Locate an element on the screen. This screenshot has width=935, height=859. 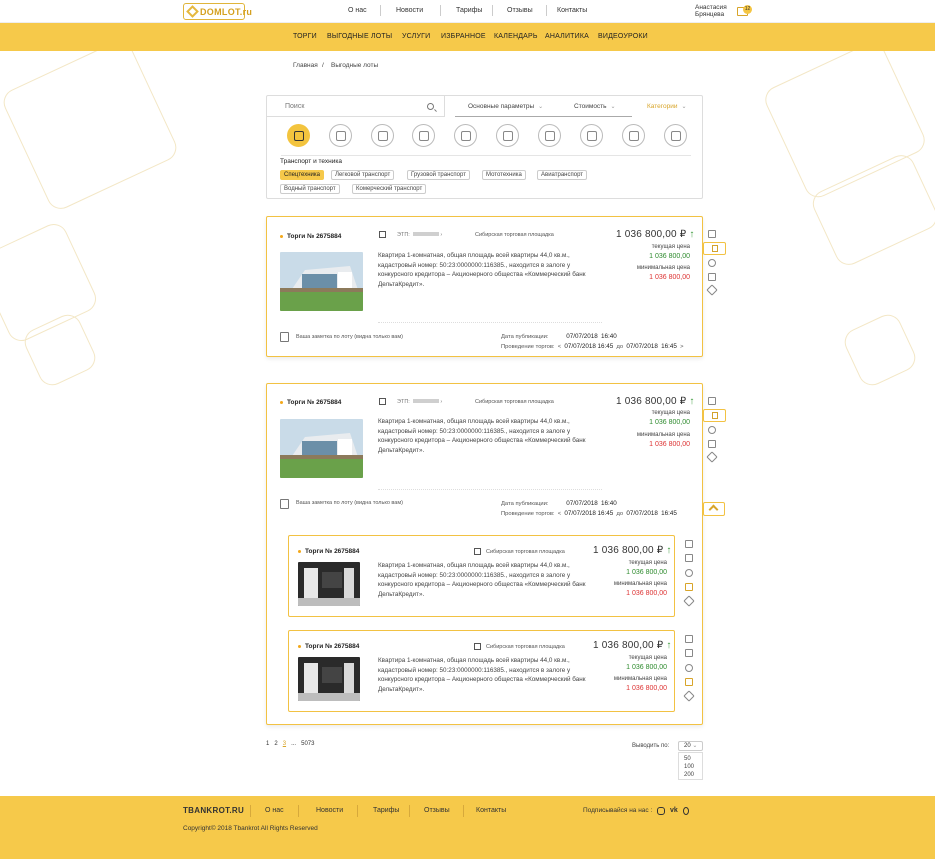
mainnav-favorites: ИЗБРАННОЕ is located at coordinates (463, 36).